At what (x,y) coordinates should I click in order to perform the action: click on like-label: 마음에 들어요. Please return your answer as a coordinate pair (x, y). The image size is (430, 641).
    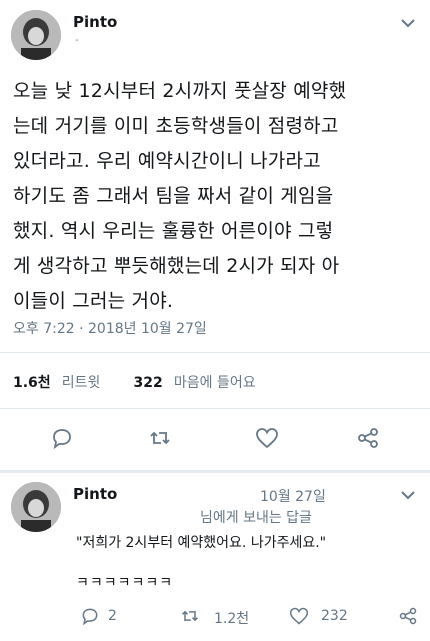
    Looking at the image, I should click on (215, 383).